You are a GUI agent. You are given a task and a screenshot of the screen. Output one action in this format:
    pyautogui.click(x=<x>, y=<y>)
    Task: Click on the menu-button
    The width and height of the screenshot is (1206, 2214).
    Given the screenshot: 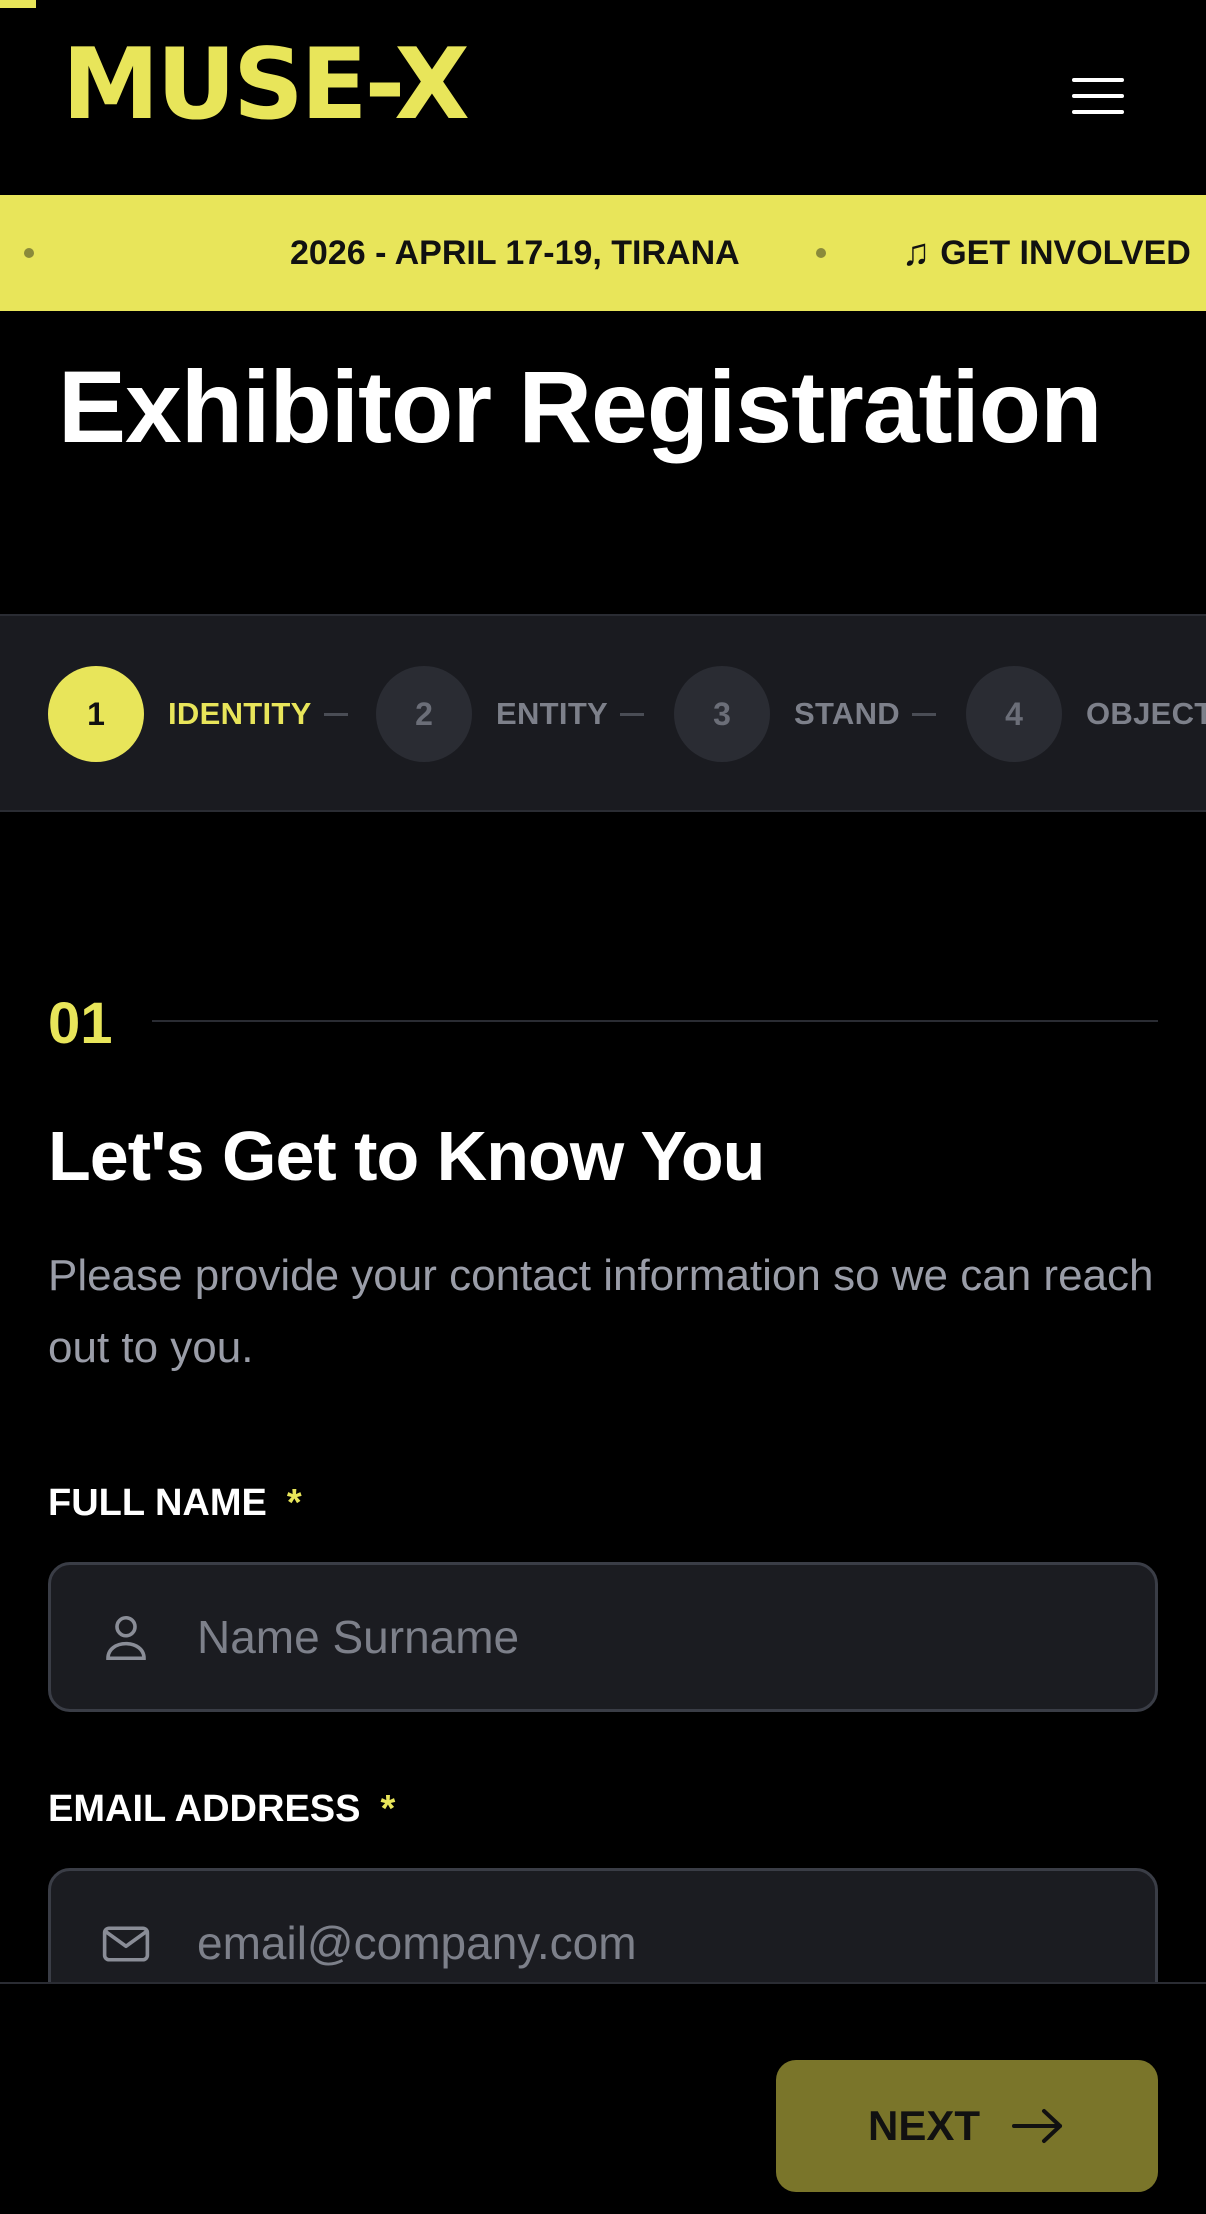 What is the action you would take?
    pyautogui.click(x=1098, y=96)
    